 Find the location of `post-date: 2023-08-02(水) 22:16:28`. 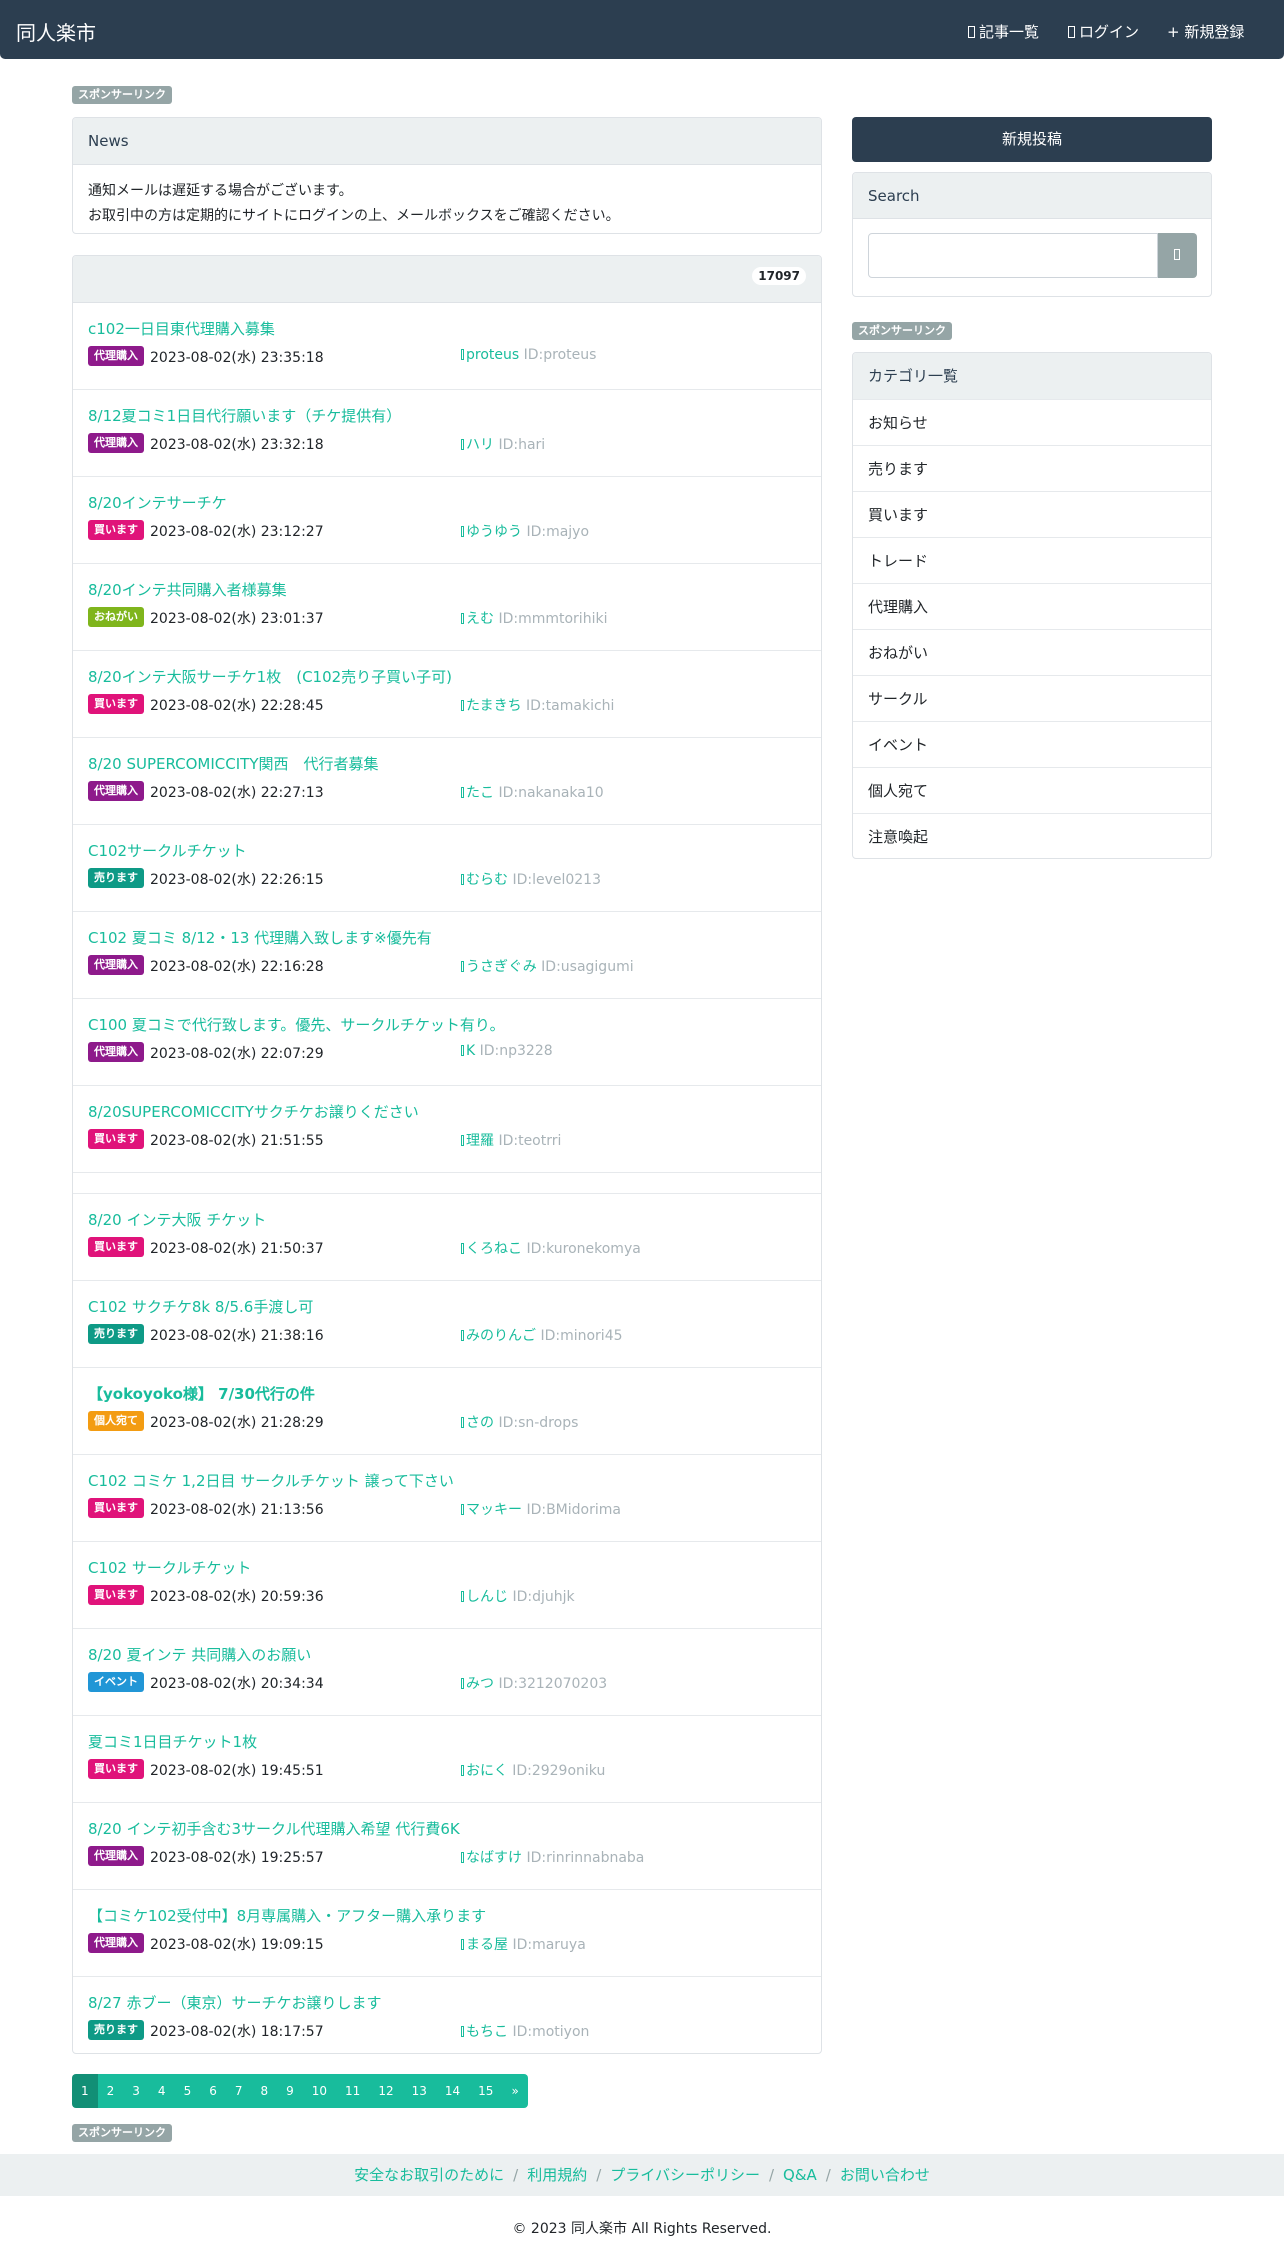

post-date: 2023-08-02(水) 22:16:28 is located at coordinates (237, 967).